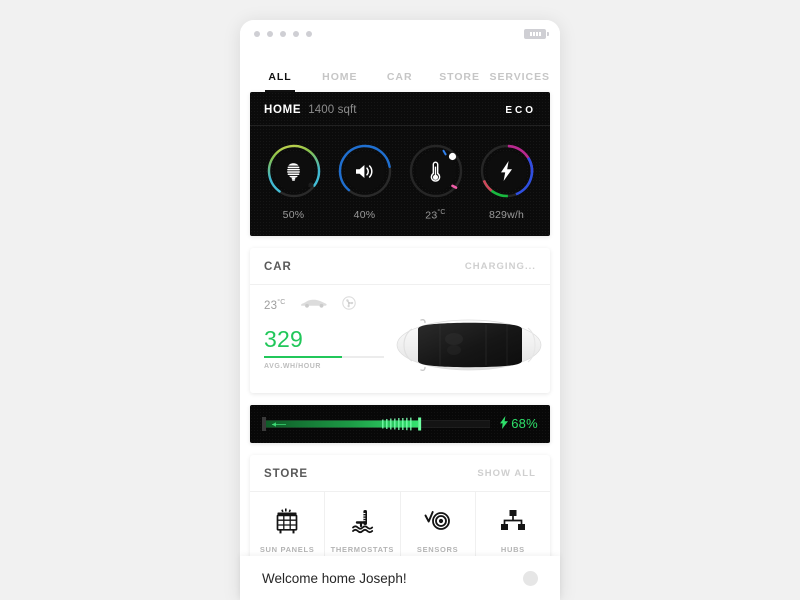  I want to click on network-hub-icon, so click(513, 521).